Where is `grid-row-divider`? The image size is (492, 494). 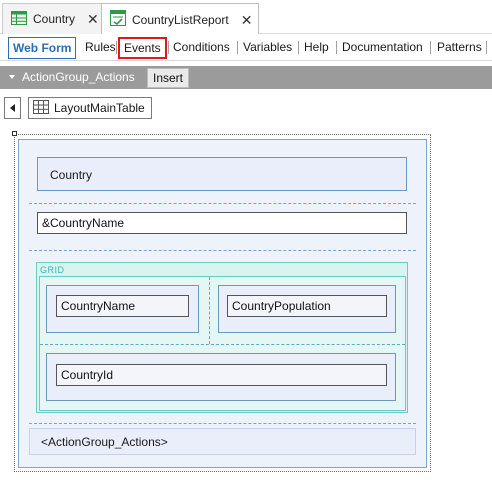
grid-row-divider is located at coordinates (222, 344).